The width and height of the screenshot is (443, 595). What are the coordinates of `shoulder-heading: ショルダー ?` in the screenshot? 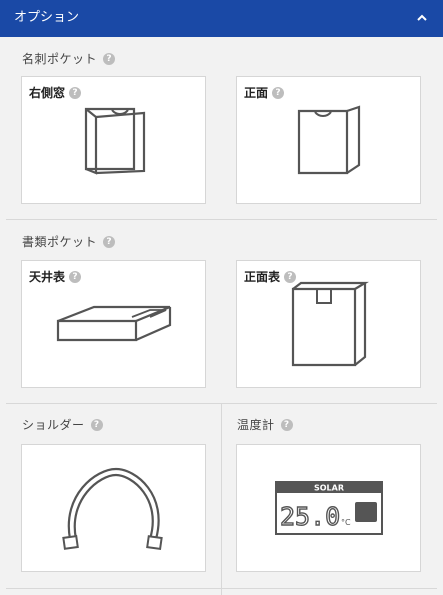 It's located at (62, 425).